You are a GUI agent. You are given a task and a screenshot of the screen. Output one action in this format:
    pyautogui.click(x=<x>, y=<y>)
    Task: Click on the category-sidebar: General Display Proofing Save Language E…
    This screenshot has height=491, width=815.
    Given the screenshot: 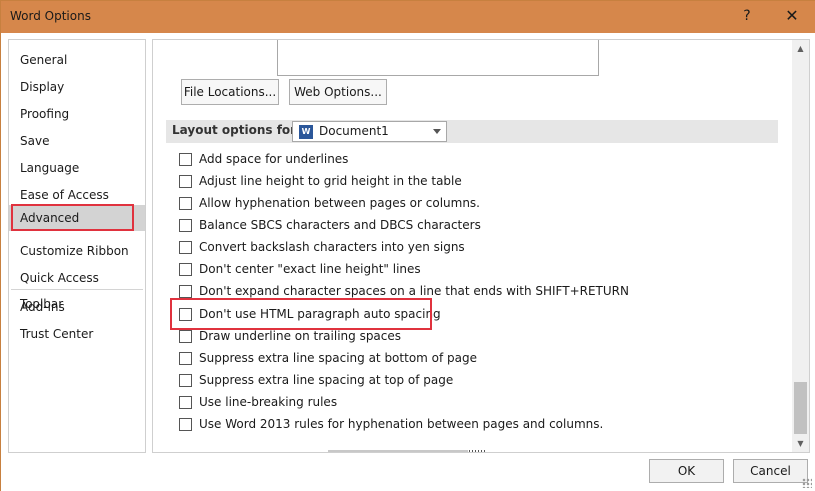 What is the action you would take?
    pyautogui.click(x=77, y=246)
    